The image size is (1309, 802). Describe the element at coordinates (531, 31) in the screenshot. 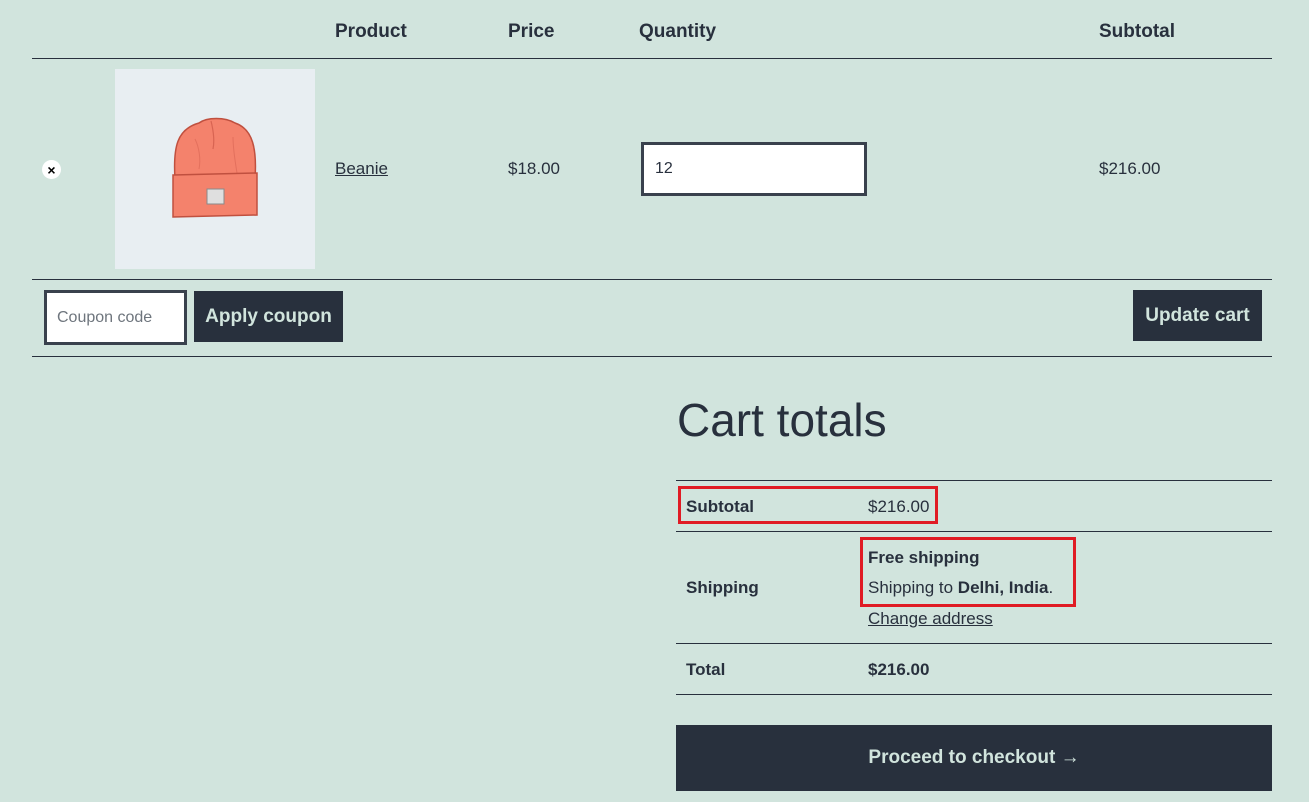

I see `column-header-price: Price` at that location.